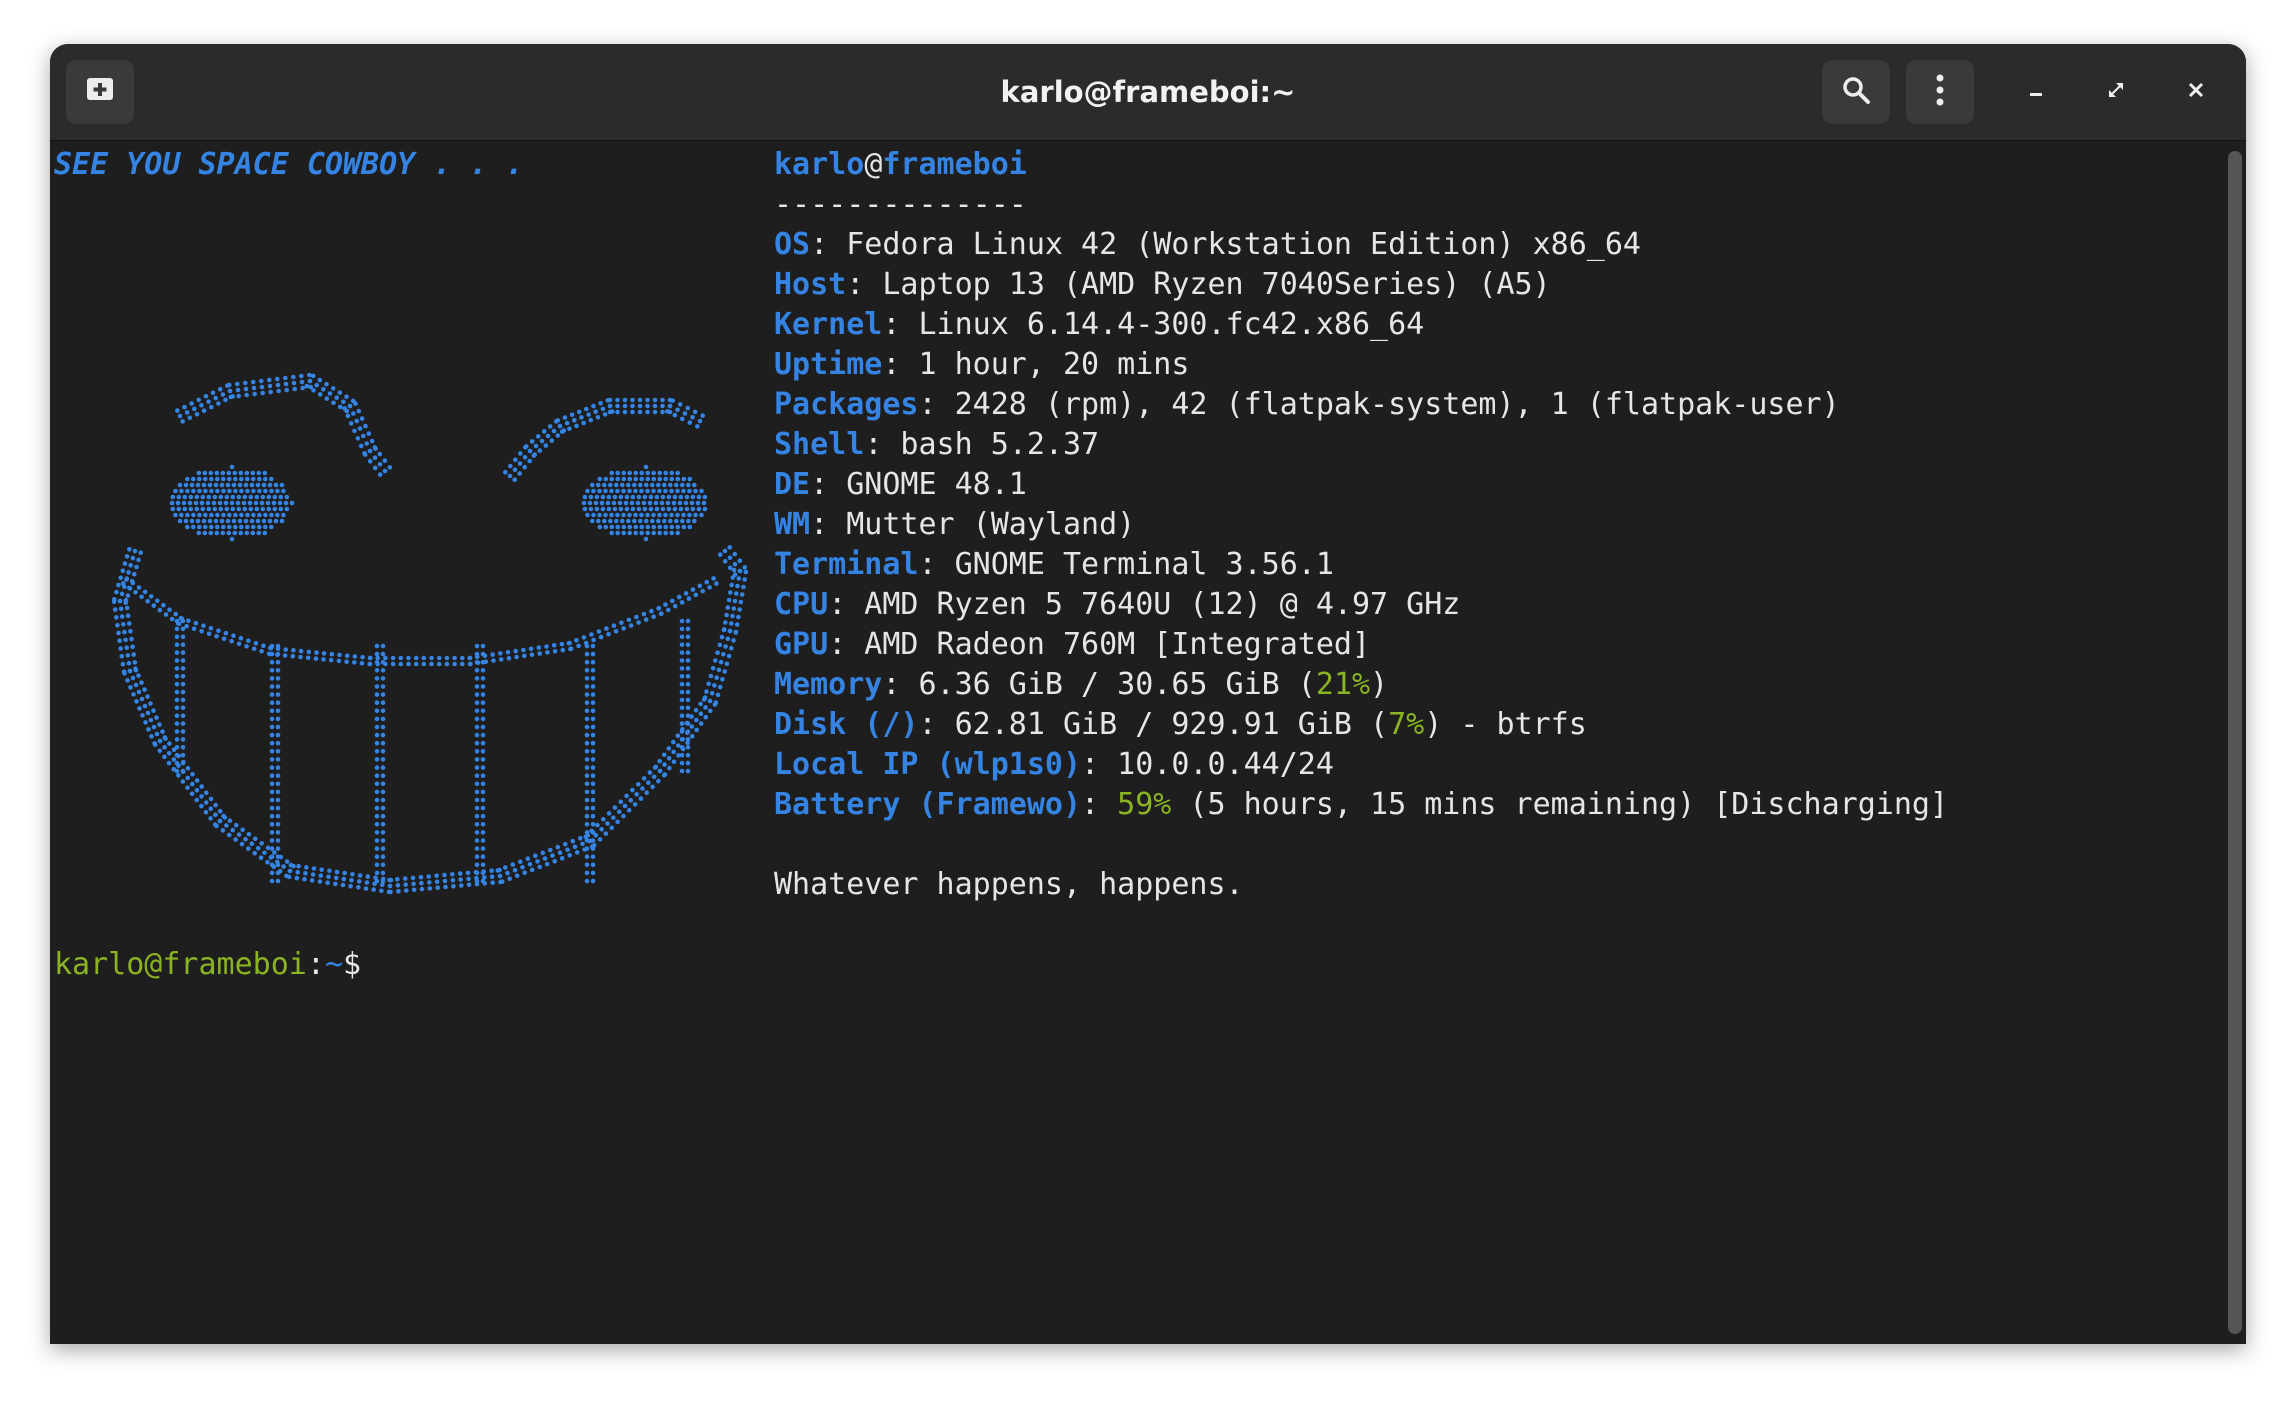 The width and height of the screenshot is (2296, 1402). I want to click on minimize-icon, so click(2036, 92).